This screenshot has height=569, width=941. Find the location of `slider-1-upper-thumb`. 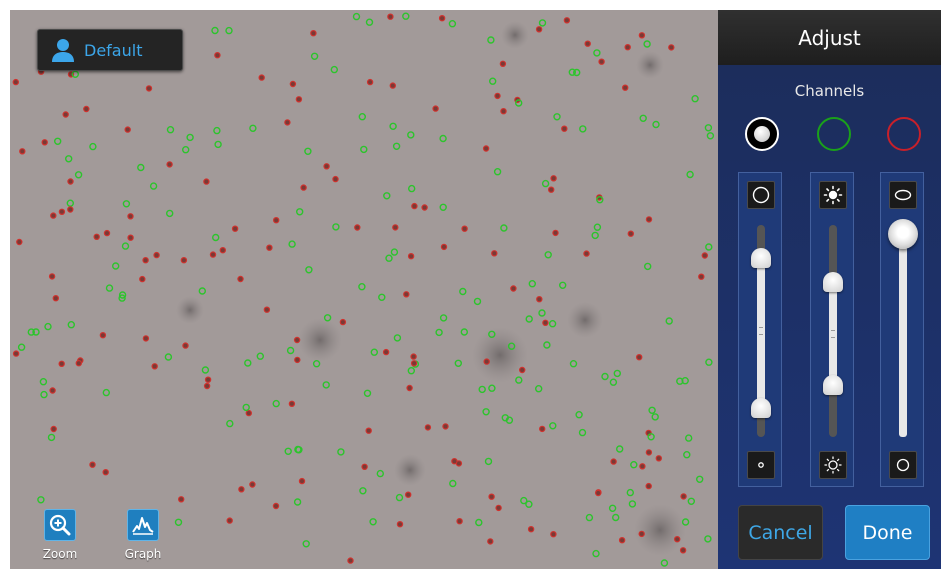

slider-1-upper-thumb is located at coordinates (761, 258).